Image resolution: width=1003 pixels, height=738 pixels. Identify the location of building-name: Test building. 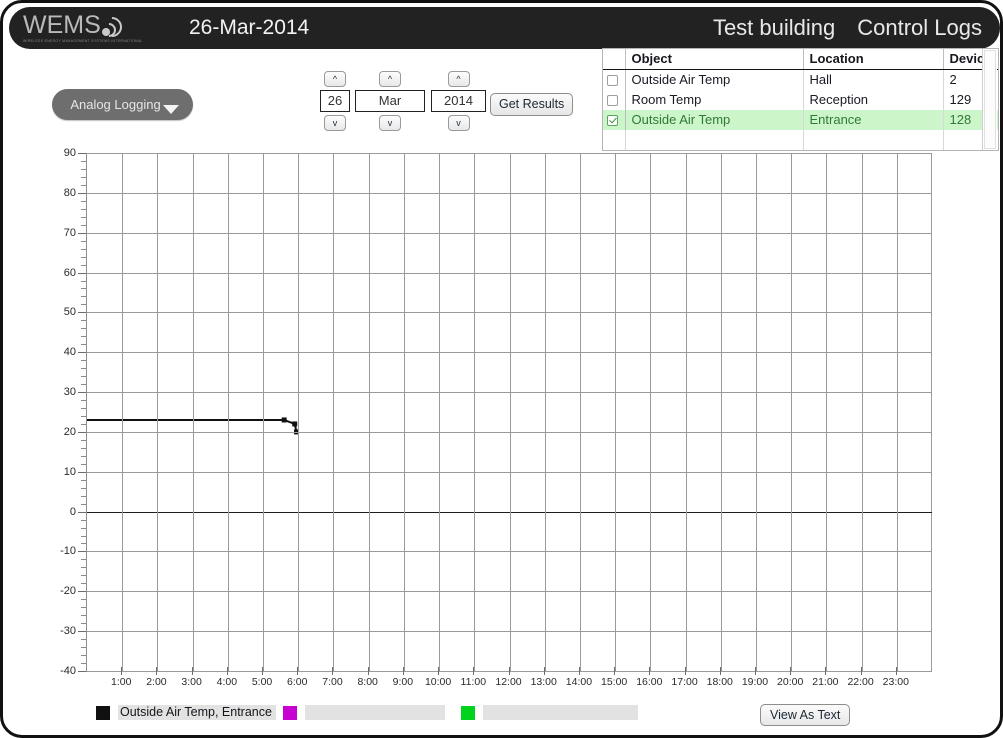
(774, 27).